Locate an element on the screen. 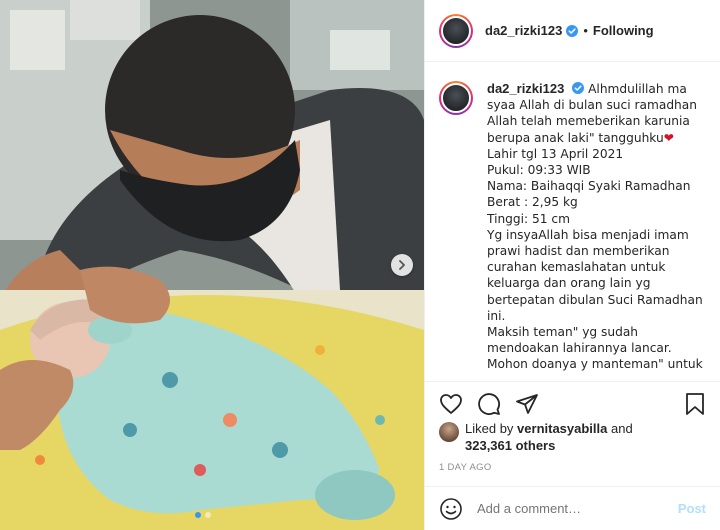  verified-badge-icon is located at coordinates (572, 30).